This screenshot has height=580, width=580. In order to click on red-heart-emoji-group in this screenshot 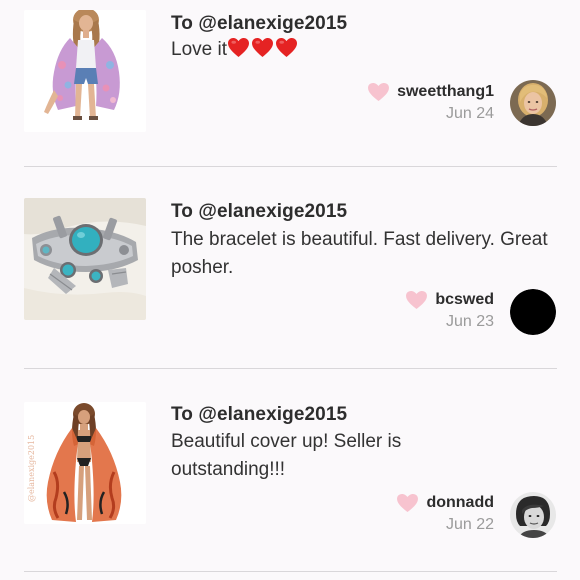, I will do `click(263, 52)`.